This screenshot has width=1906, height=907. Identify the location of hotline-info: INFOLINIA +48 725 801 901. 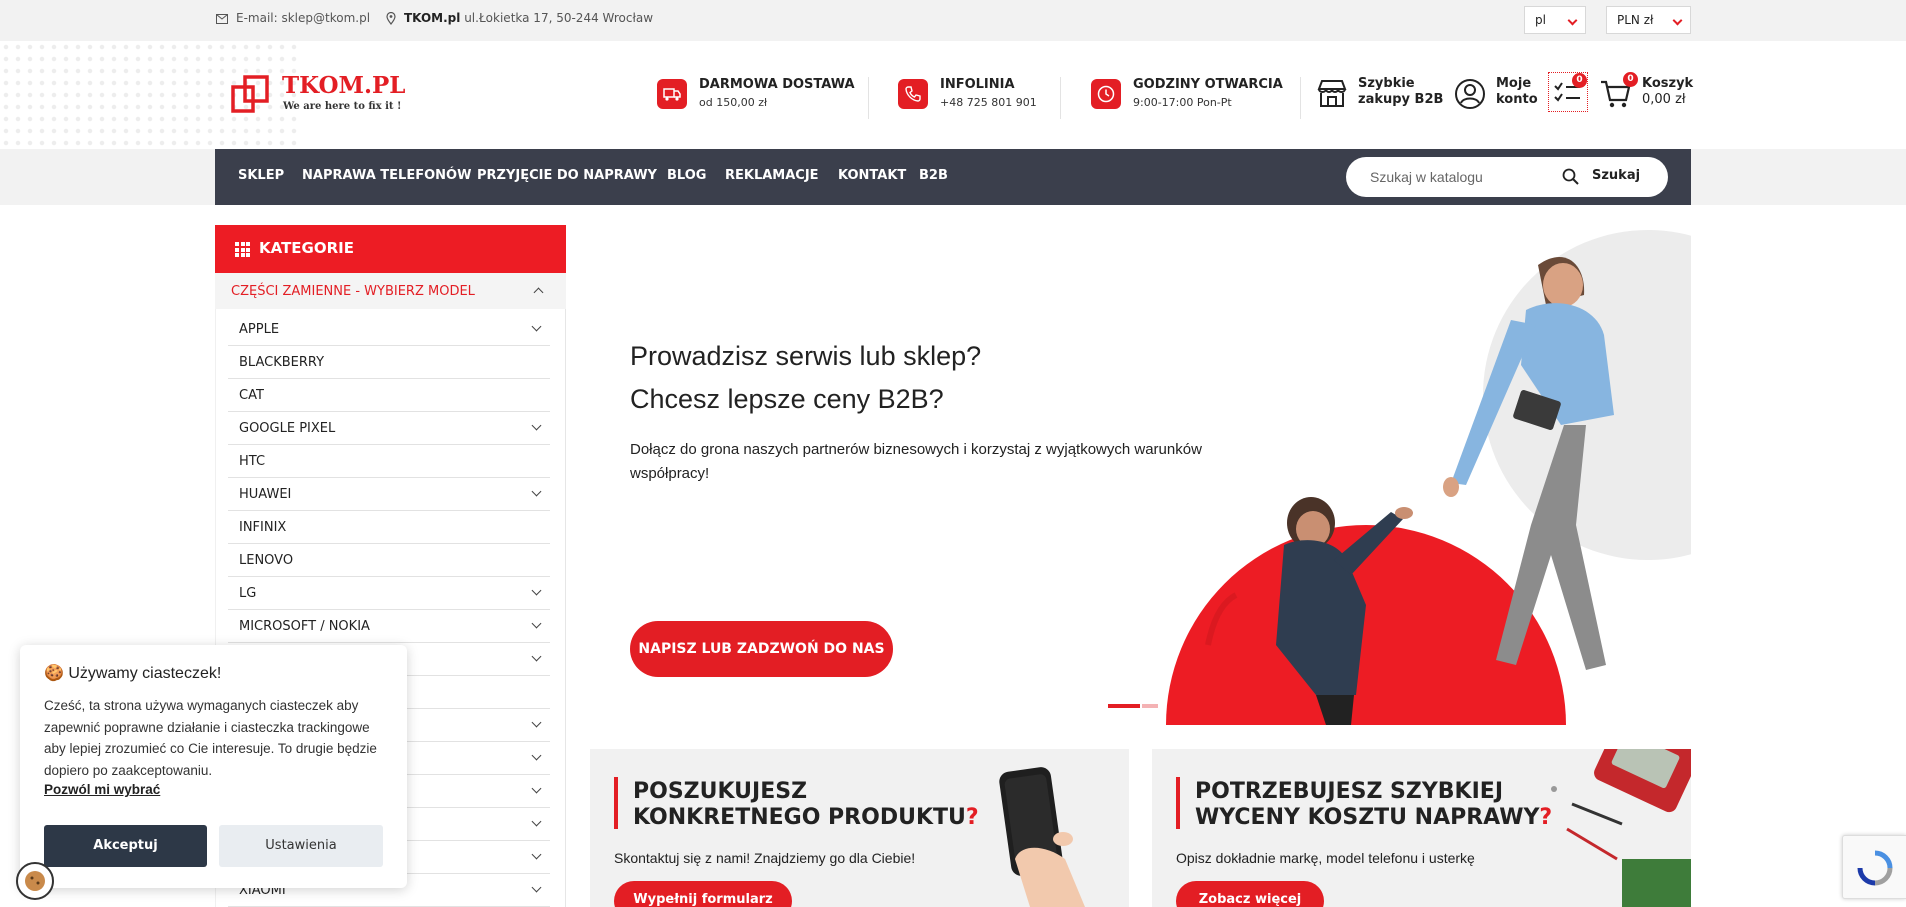
(983, 98).